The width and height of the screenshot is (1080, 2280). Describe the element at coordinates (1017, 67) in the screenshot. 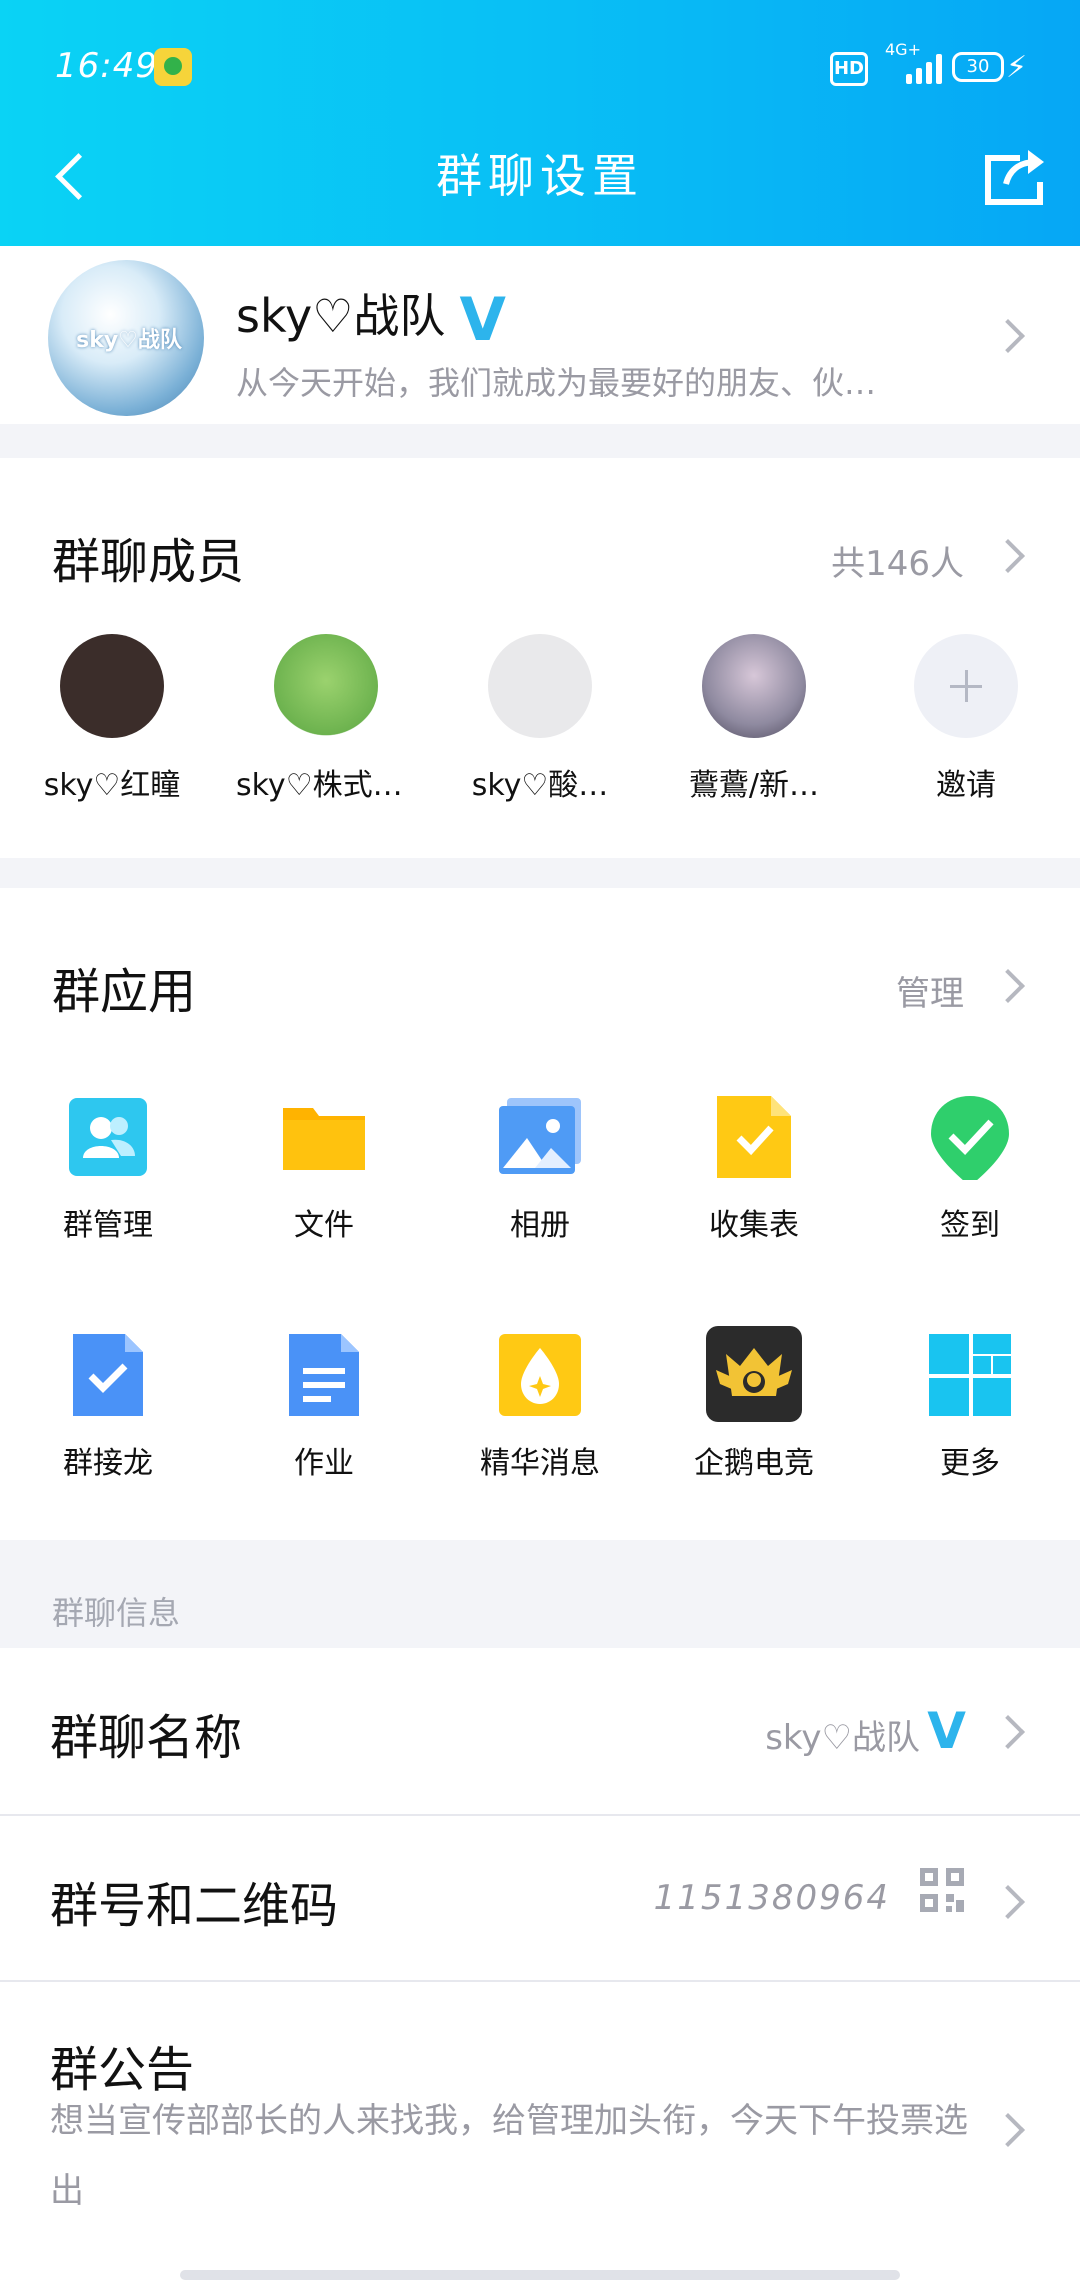

I see `charging-icon: ⚡` at that location.